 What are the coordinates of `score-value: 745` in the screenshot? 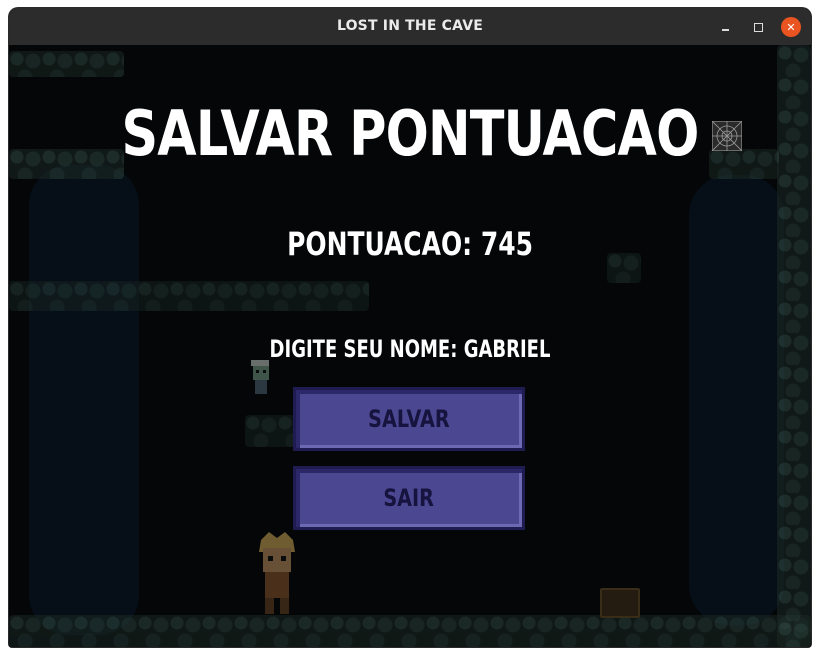 It's located at (506, 244).